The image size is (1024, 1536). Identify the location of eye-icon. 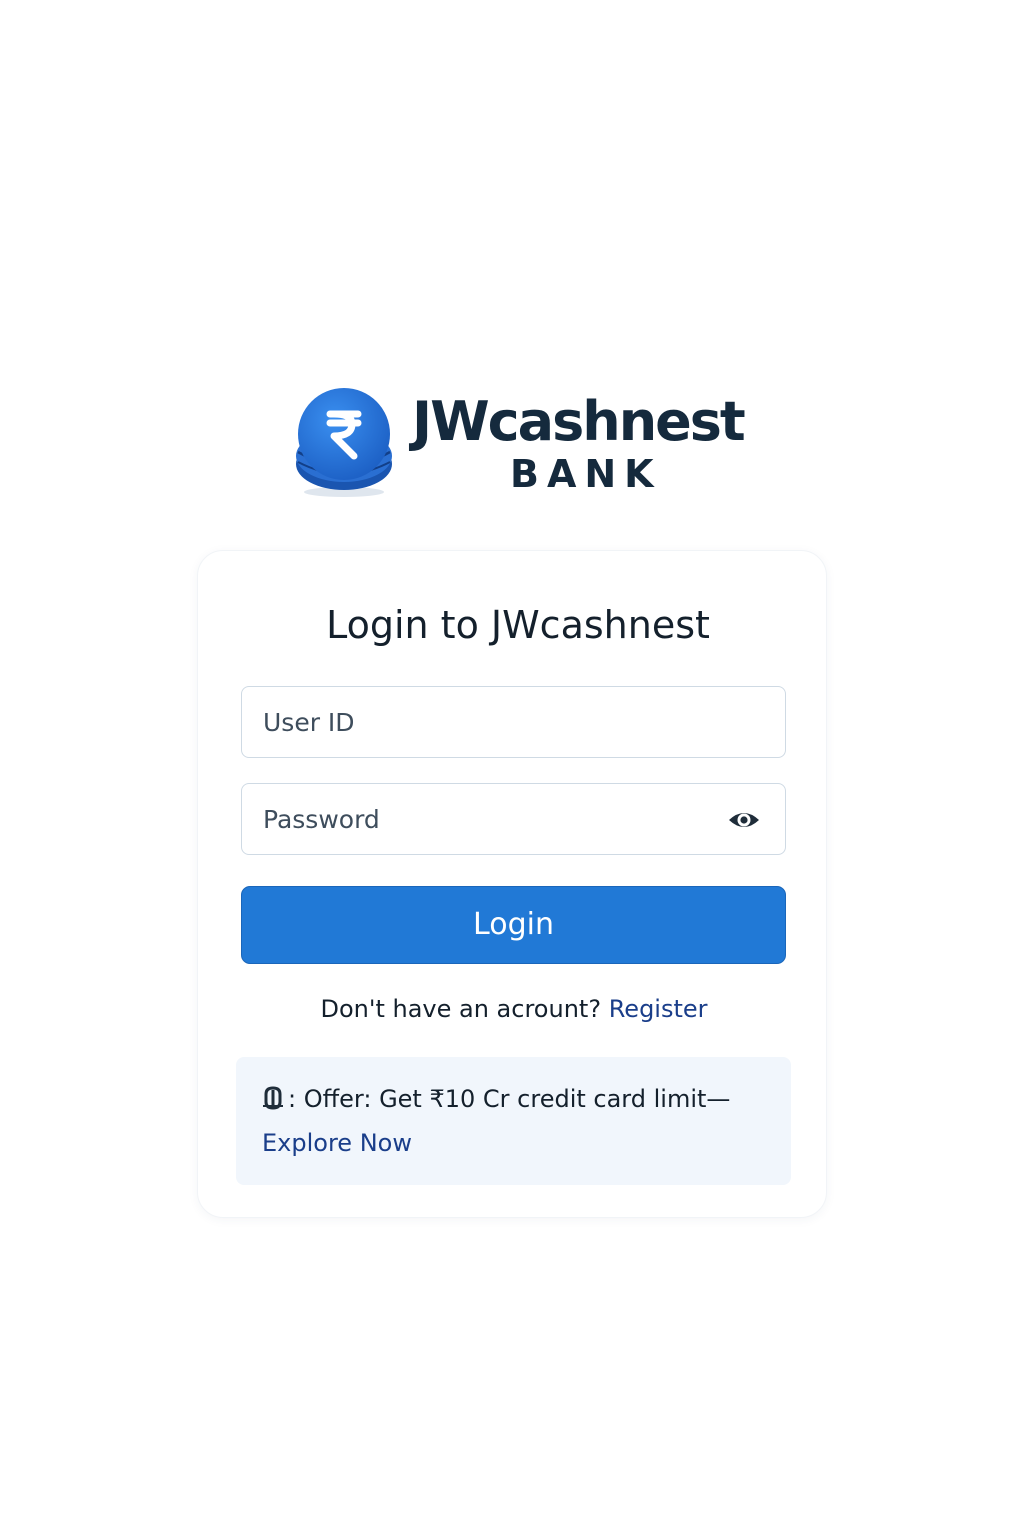
(744, 820).